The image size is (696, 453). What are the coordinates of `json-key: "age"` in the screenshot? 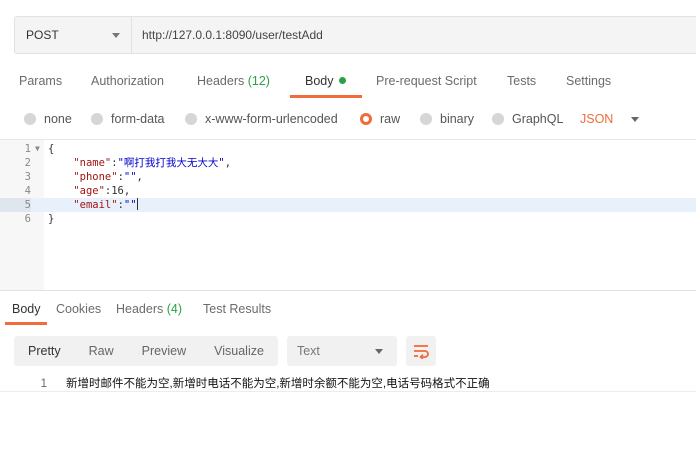 It's located at (89, 191).